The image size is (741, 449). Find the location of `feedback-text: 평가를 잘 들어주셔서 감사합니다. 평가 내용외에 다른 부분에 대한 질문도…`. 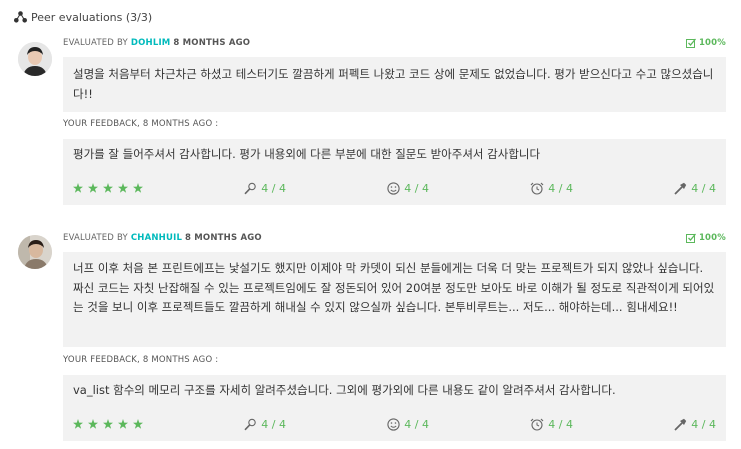

feedback-text: 평가를 잘 들어주셔서 감사합니다. 평가 내용외에 다른 부분에 대한 질문도… is located at coordinates (394, 155).